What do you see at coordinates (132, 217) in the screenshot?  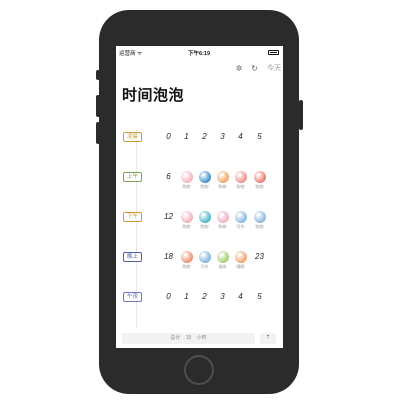 I see `period-label: 下午` at bounding box center [132, 217].